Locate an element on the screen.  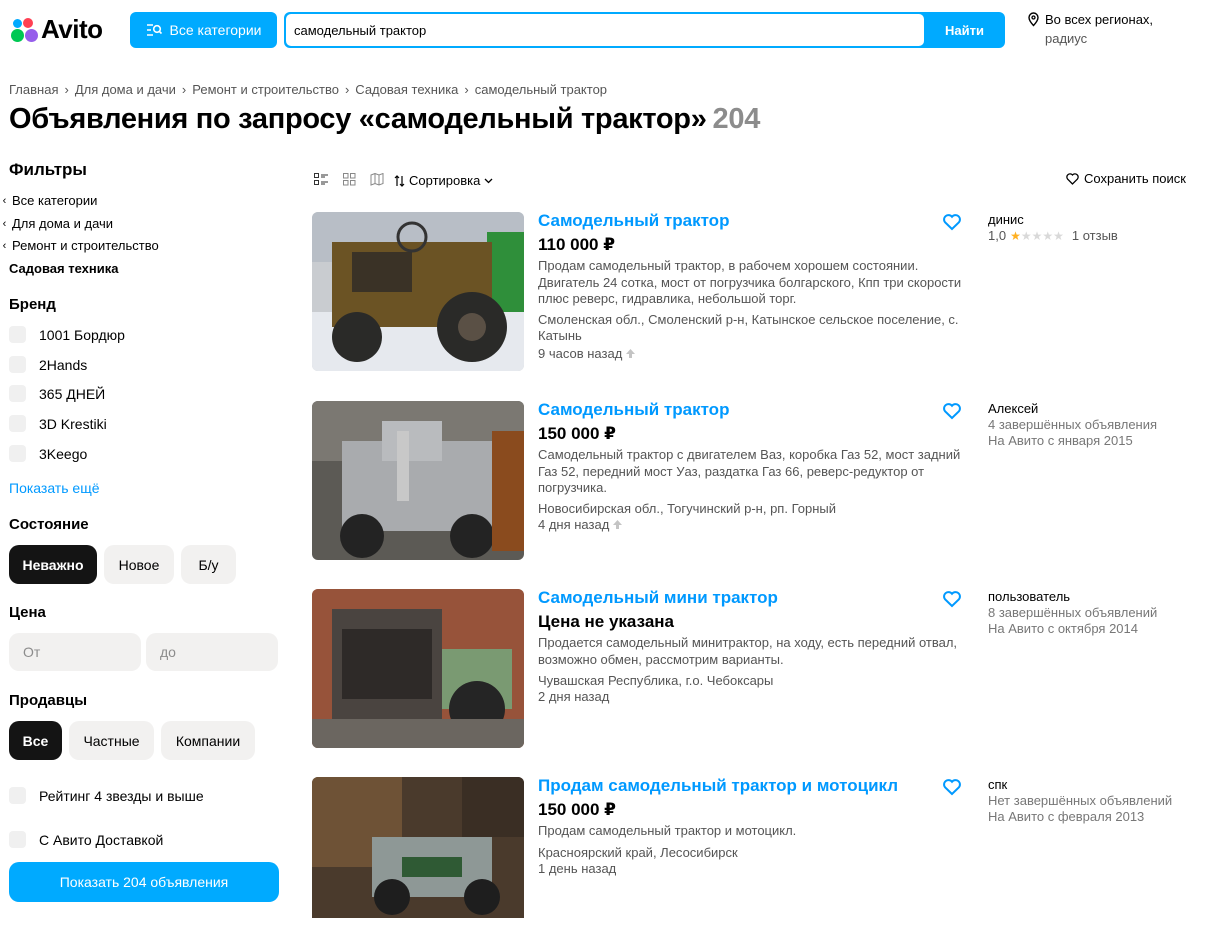
category-link: ‹ Для дома и дачи is located at coordinates (142, 224).